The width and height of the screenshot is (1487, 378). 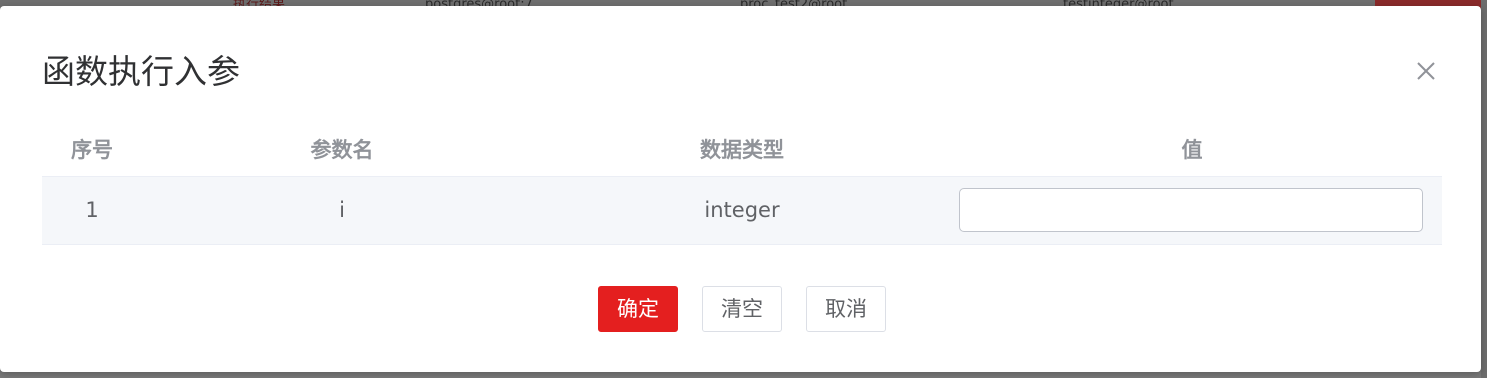 What do you see at coordinates (638, 309) in the screenshot?
I see `confirm-button: 确定` at bounding box center [638, 309].